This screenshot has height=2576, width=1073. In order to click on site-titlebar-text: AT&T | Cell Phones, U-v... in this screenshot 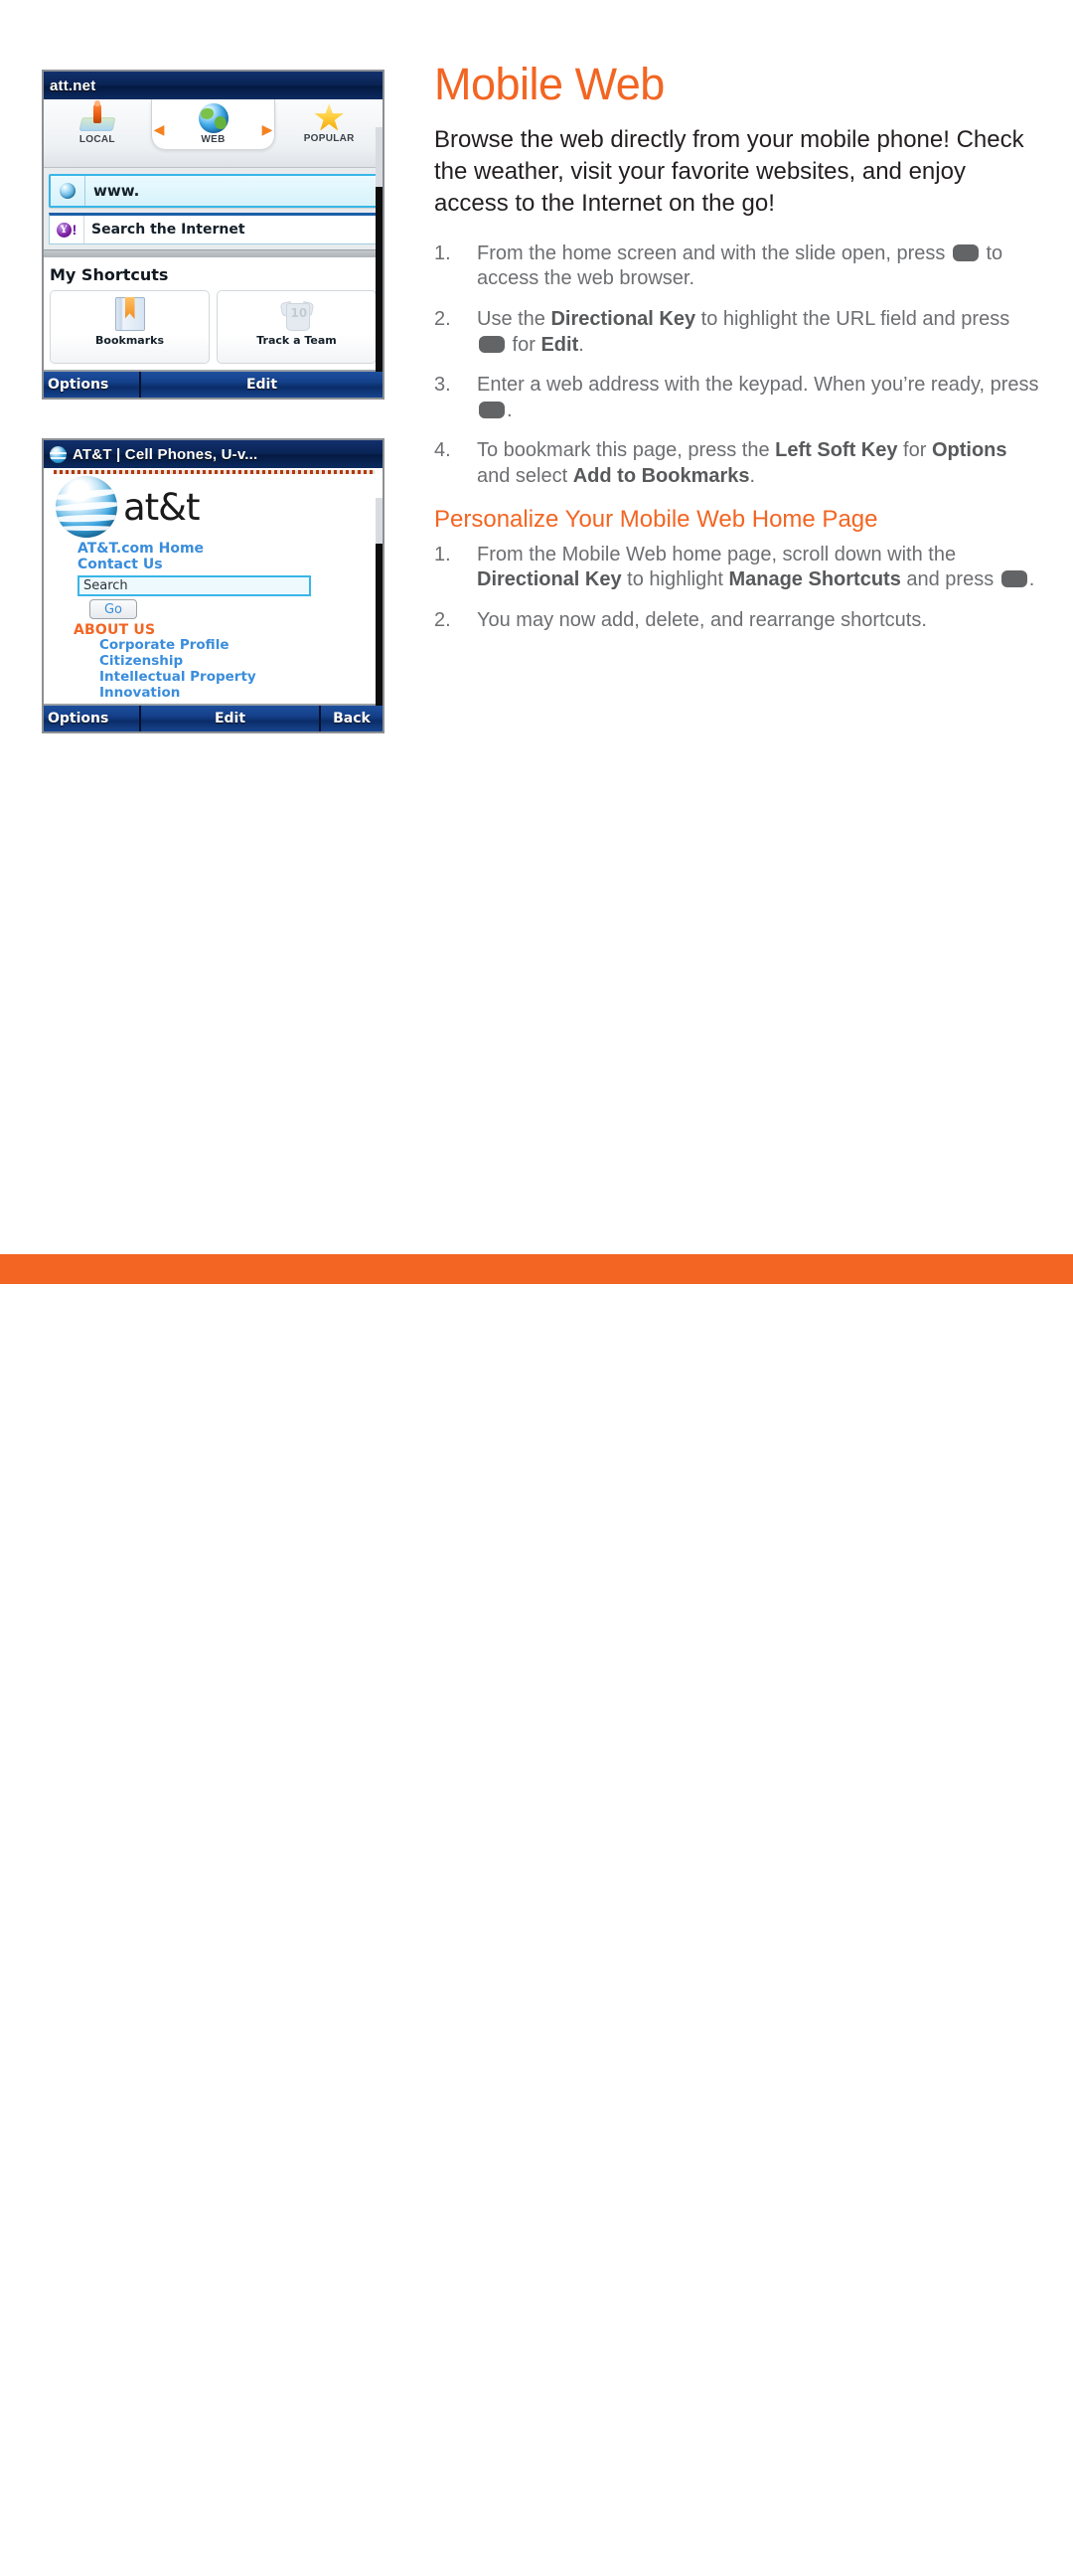, I will do `click(165, 454)`.